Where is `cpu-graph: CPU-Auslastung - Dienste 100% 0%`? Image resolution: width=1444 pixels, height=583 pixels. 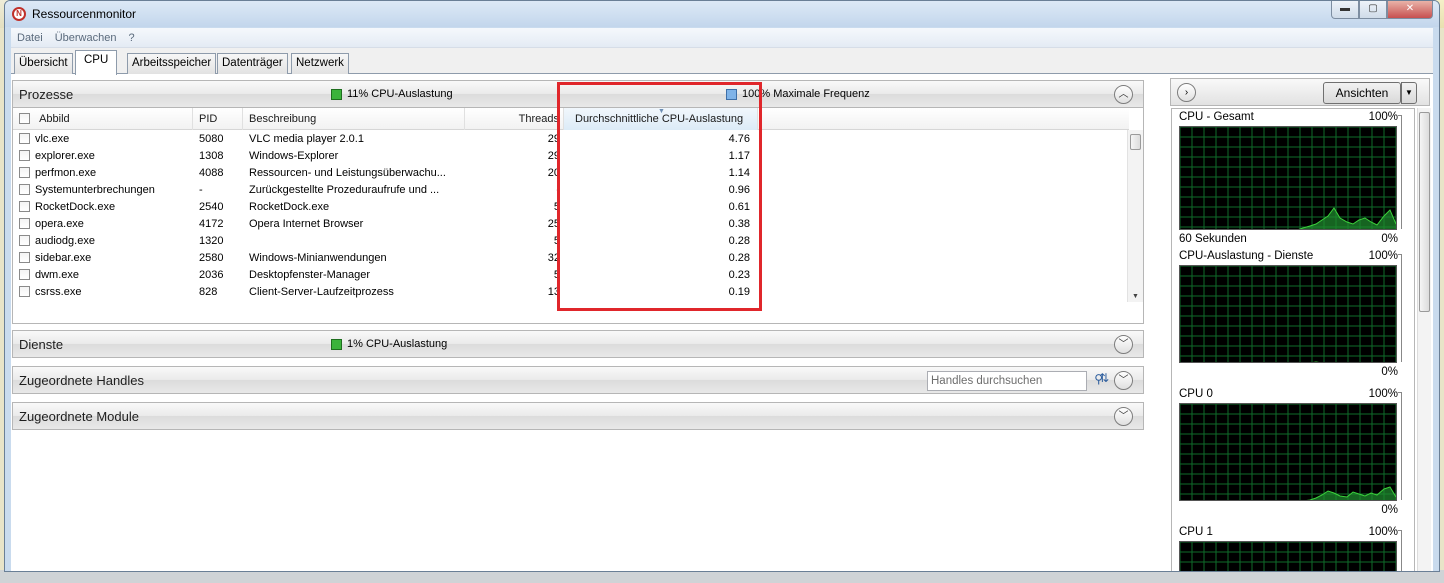 cpu-graph: CPU-Auslastung - Dienste 100% 0% is located at coordinates (1293, 317).